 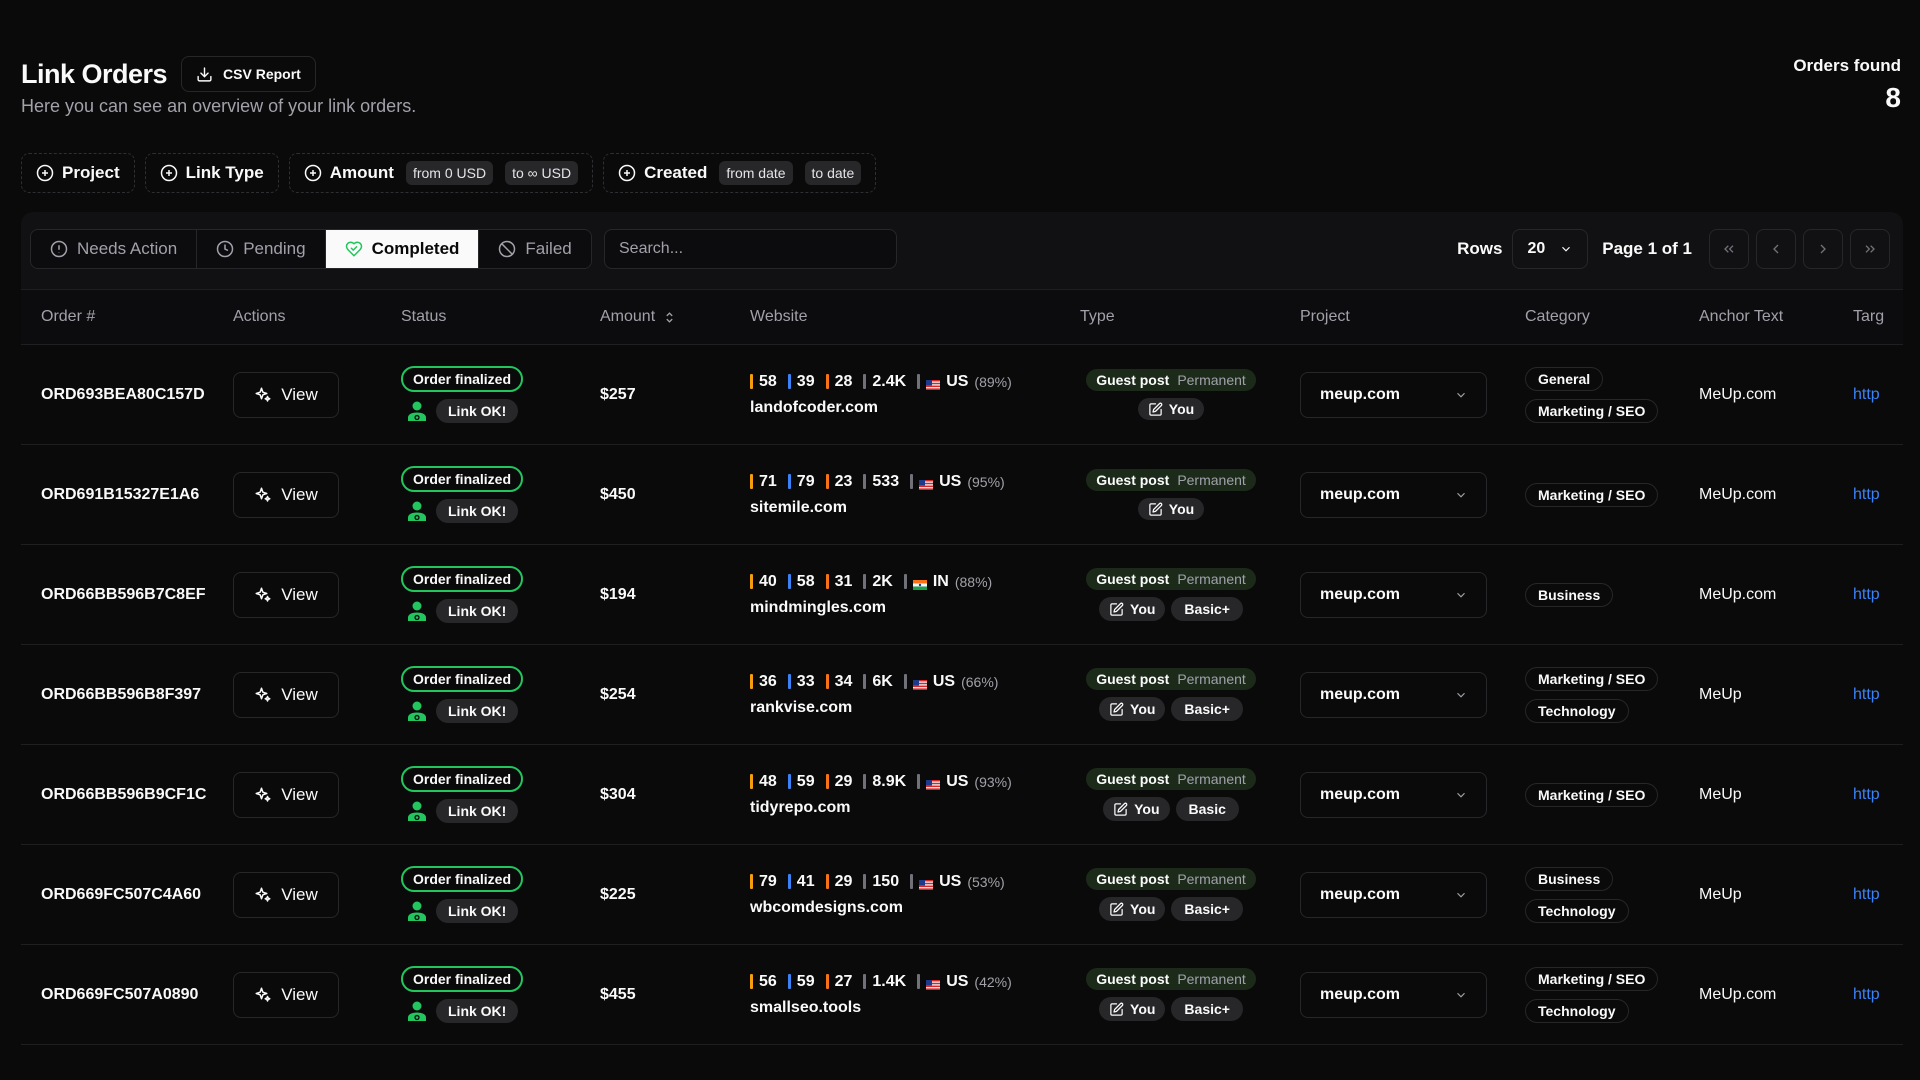 I want to click on tab-failed: Failed, so click(x=535, y=249).